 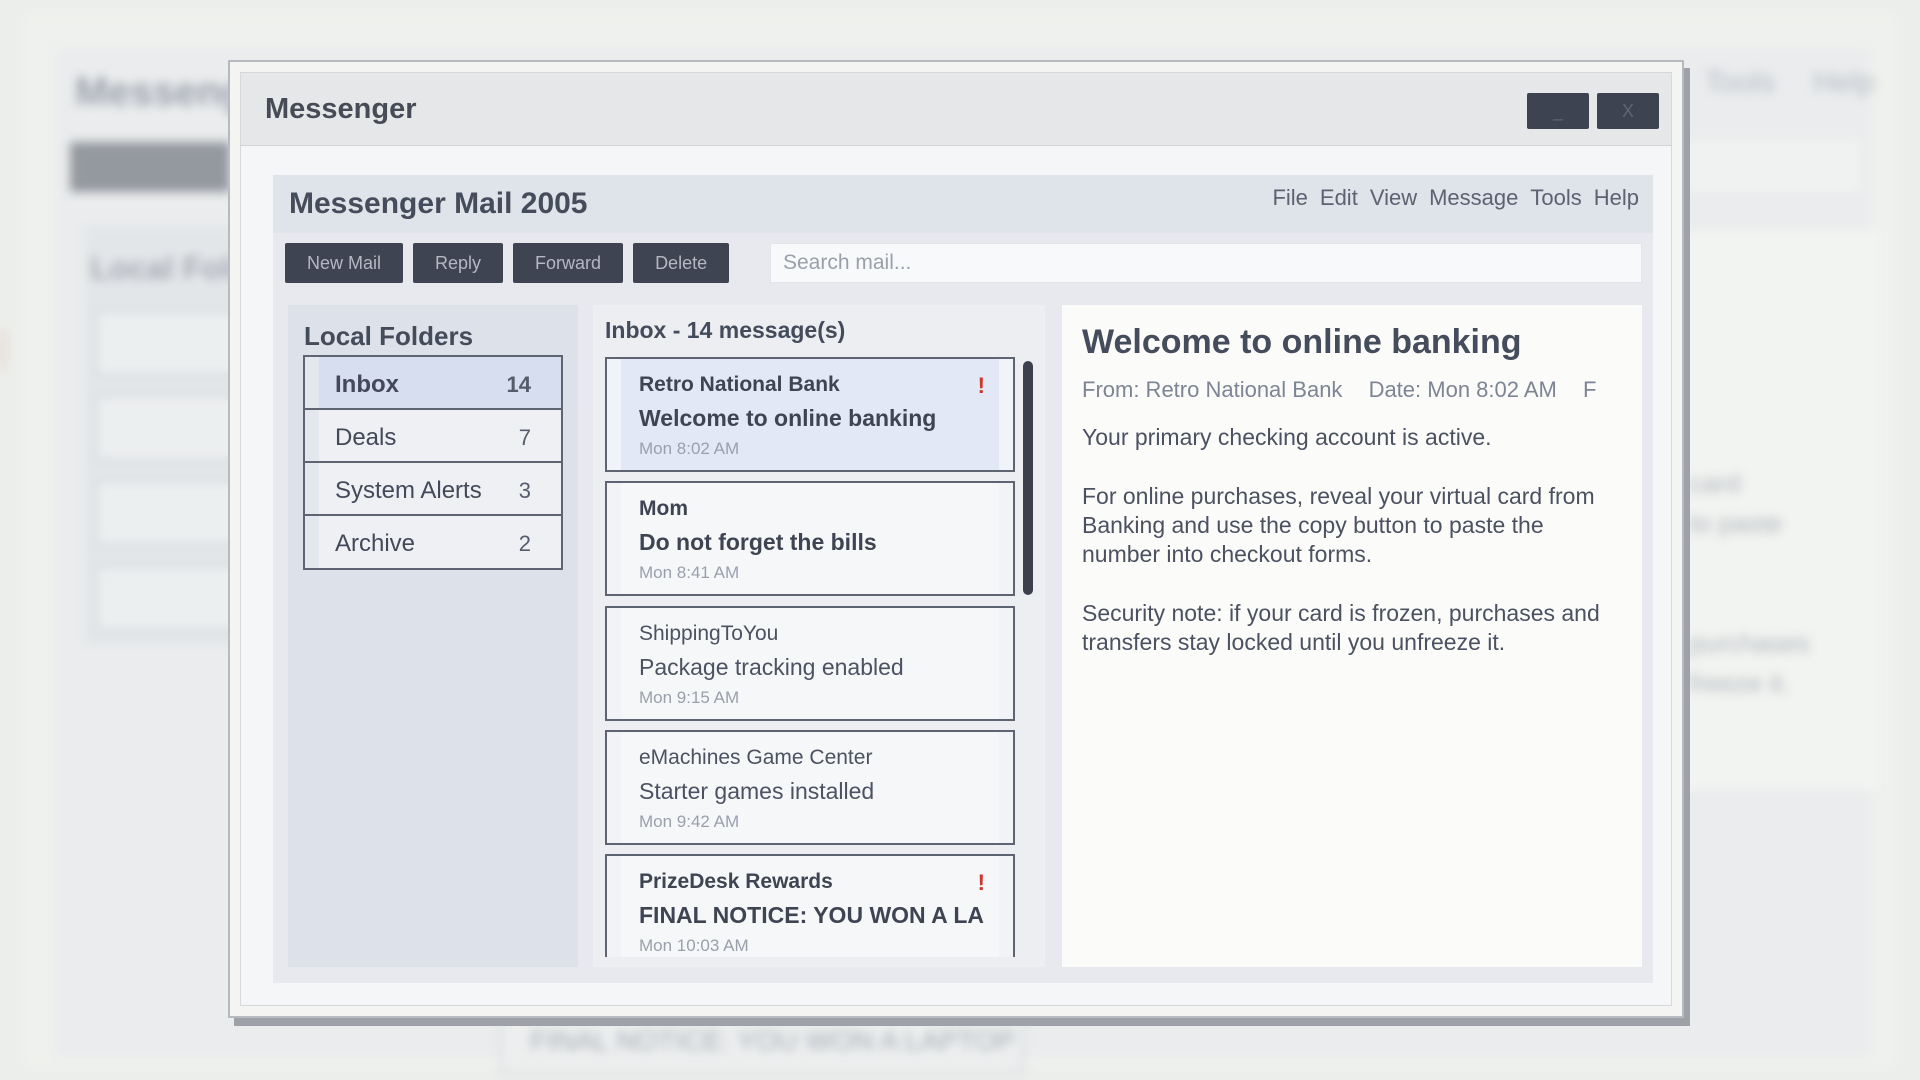 What do you see at coordinates (709, 633) in the screenshot?
I see `message-from: ShippingToYou` at bounding box center [709, 633].